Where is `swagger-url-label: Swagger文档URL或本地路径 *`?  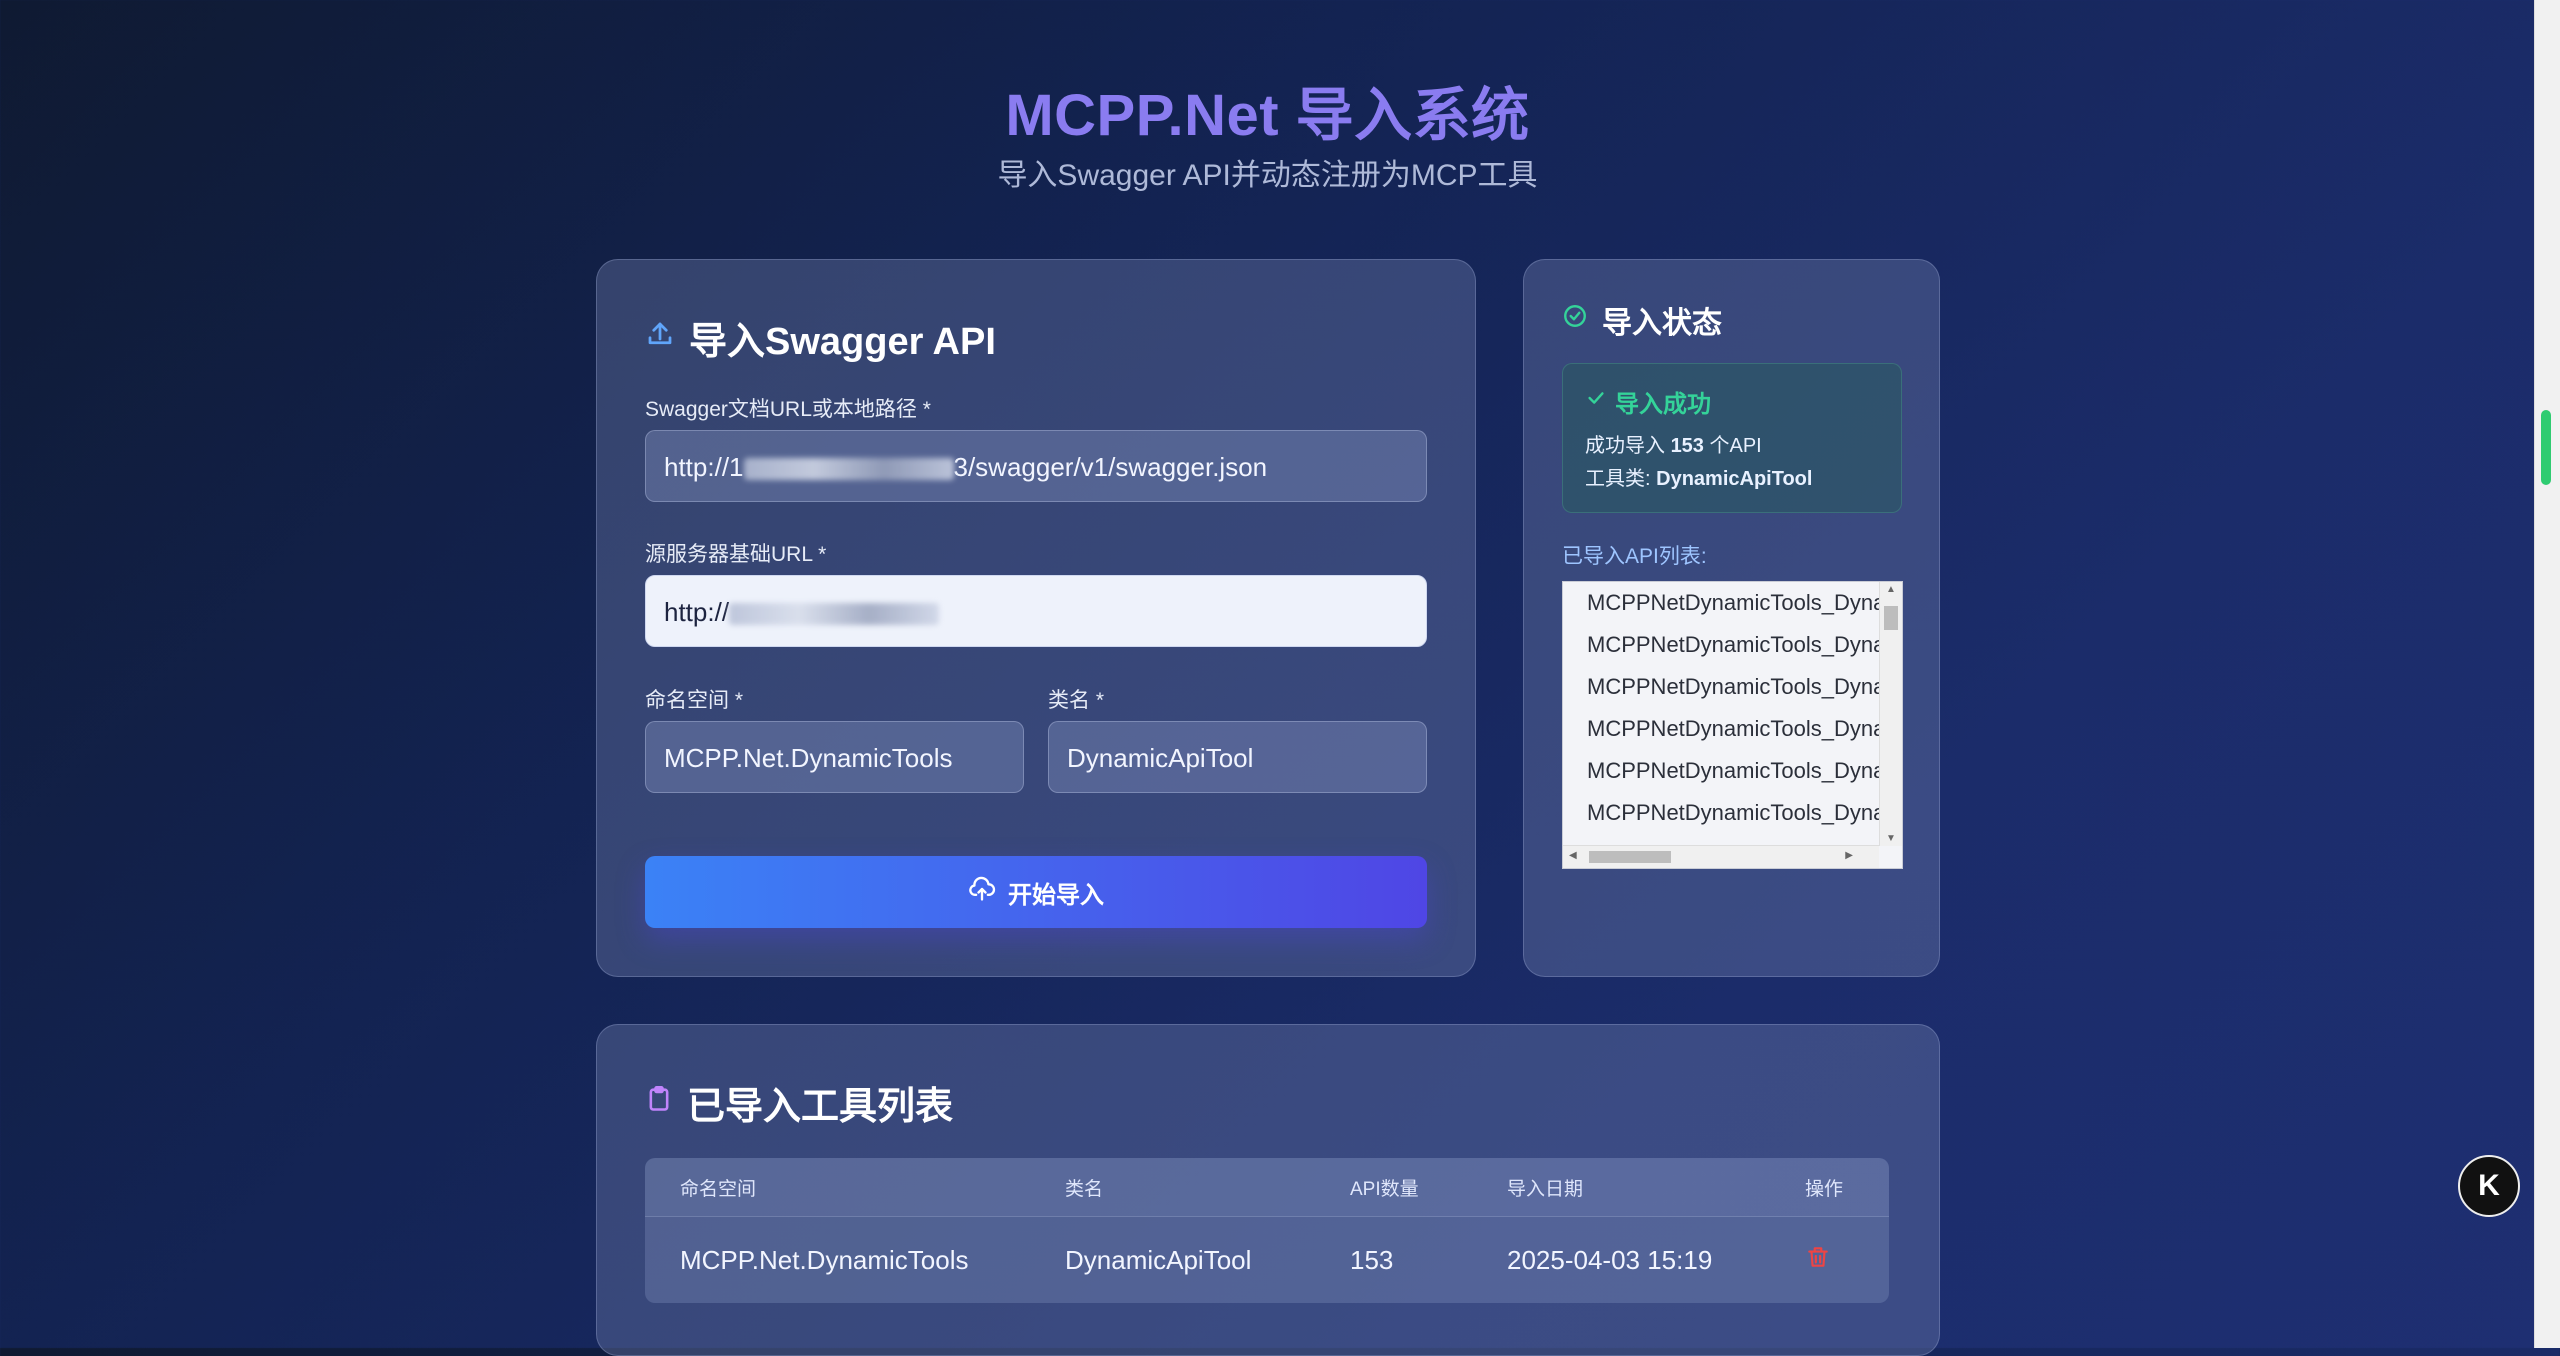 swagger-url-label: Swagger文档URL或本地路径 * is located at coordinates (788, 409).